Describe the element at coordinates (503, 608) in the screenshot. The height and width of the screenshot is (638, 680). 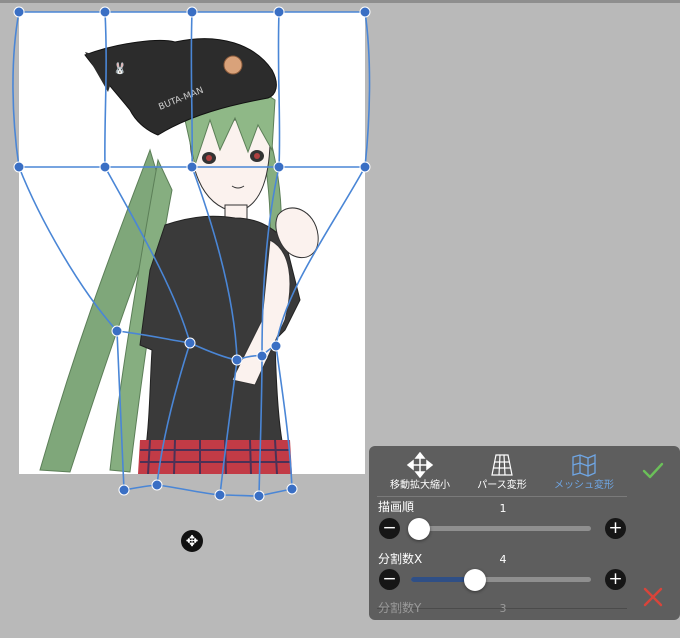
I see `divisions-y-value: 3` at that location.